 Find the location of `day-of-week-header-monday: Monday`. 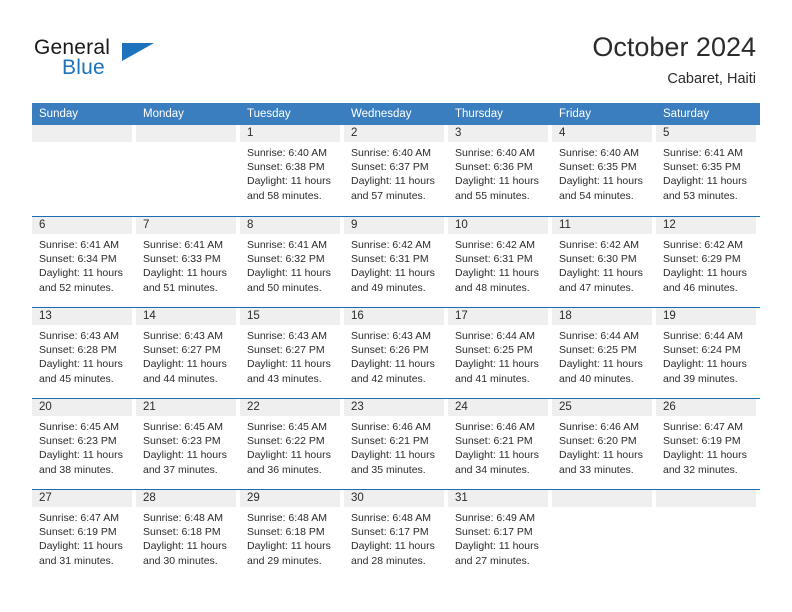

day-of-week-header-monday: Monday is located at coordinates (163, 114).